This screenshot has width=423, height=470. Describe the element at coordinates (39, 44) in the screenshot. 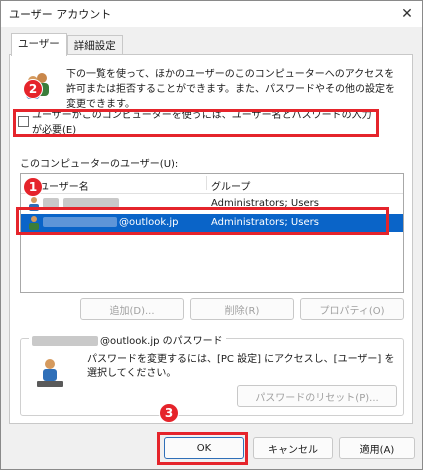

I see `tab-users: ユーザー` at that location.